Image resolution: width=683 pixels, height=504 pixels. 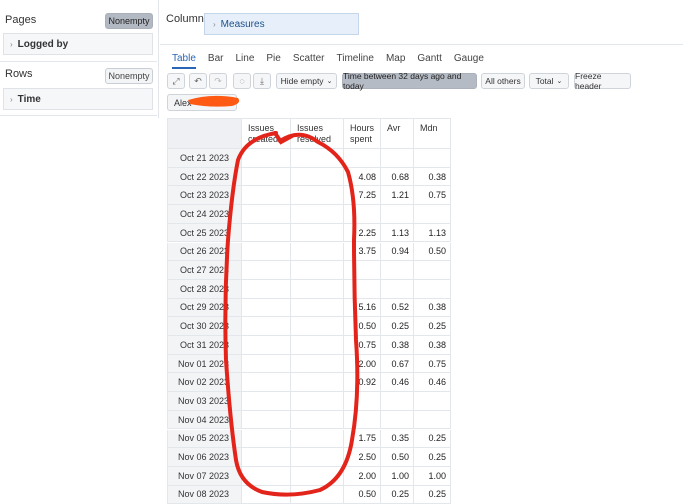 I want to click on total-dropdown: Total ⌄, so click(x=549, y=81).